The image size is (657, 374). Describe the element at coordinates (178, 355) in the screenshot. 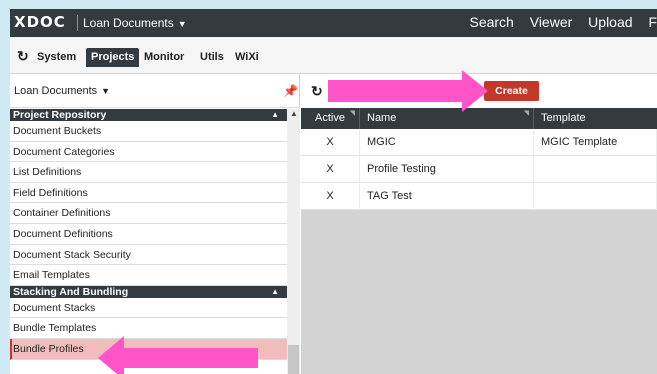

I see `pointer-arrow-to-bundle-profiles` at that location.